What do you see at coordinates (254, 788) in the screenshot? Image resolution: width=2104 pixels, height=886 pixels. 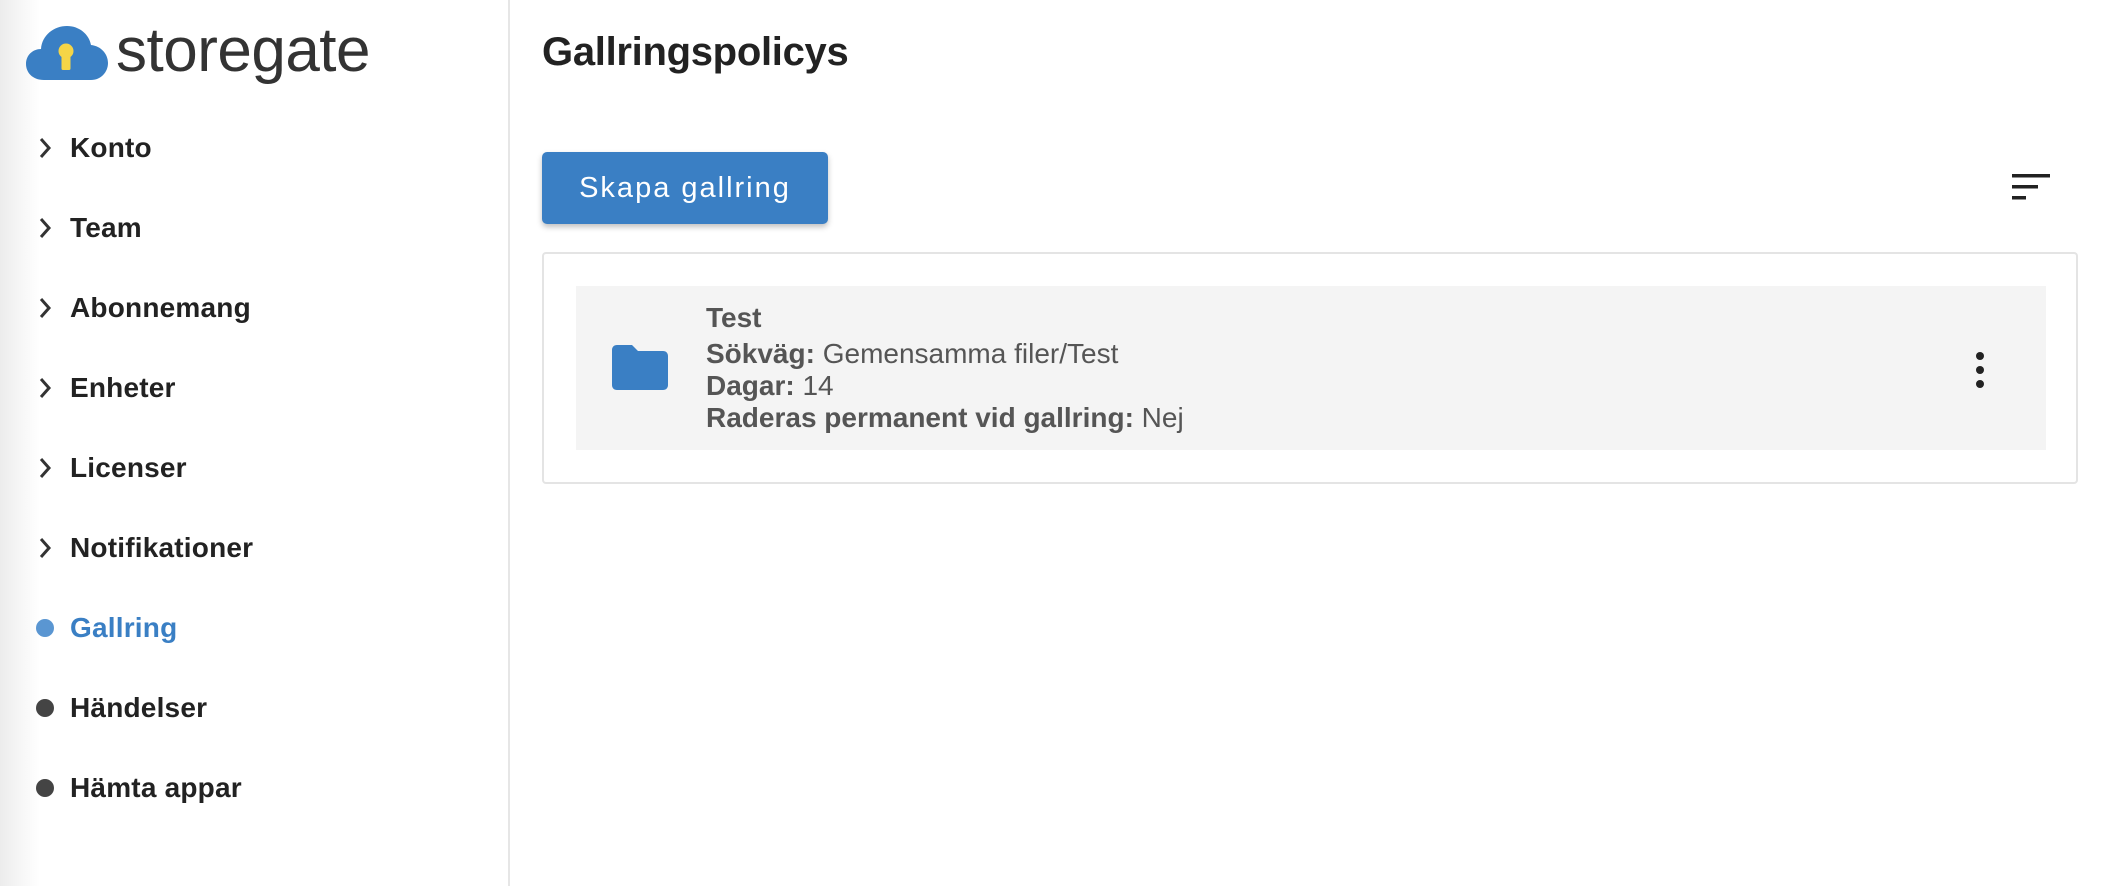 I see `sidebar-item-hamta-appar: Hämta appar` at bounding box center [254, 788].